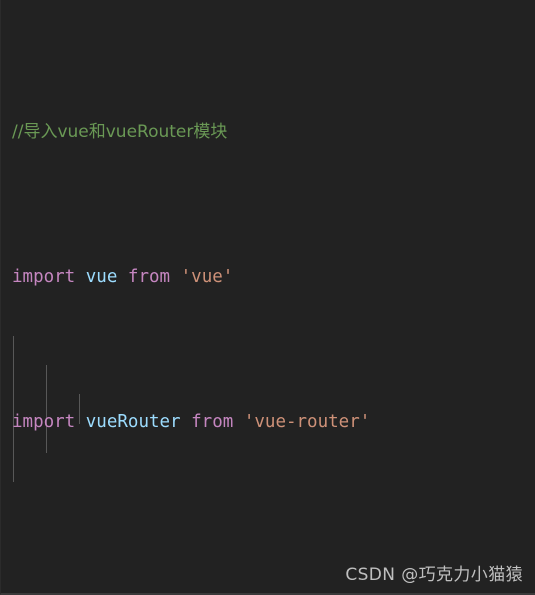 Image resolution: width=535 pixels, height=595 pixels. What do you see at coordinates (434, 575) in the screenshot?
I see `csdn-watermark: CSDN @巧克力小猫猿` at bounding box center [434, 575].